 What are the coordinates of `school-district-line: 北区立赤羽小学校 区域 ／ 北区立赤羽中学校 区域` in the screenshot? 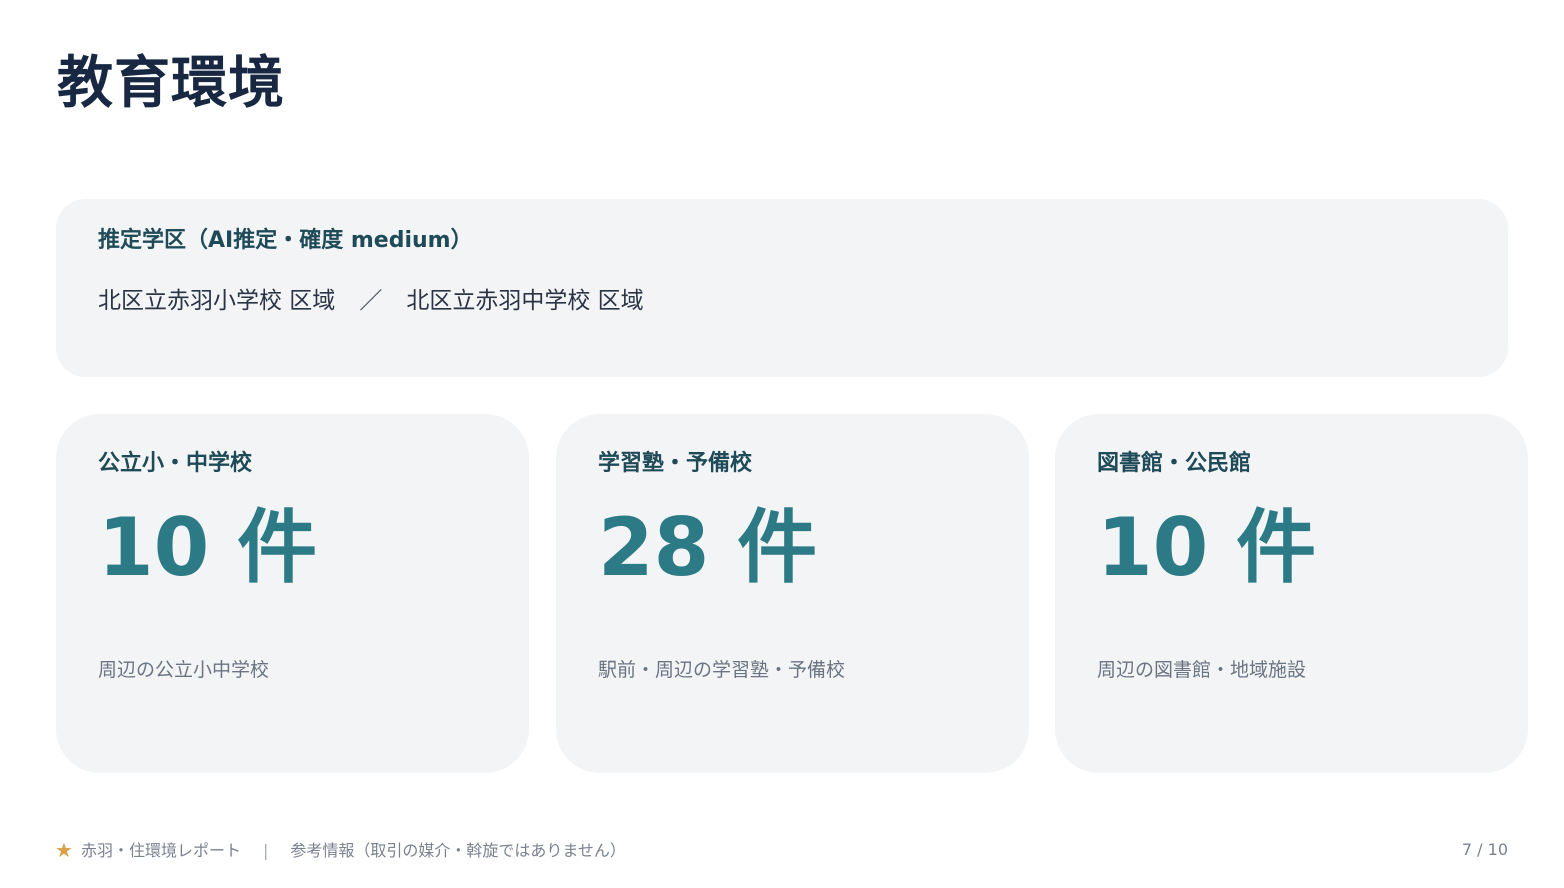 It's located at (782, 301).